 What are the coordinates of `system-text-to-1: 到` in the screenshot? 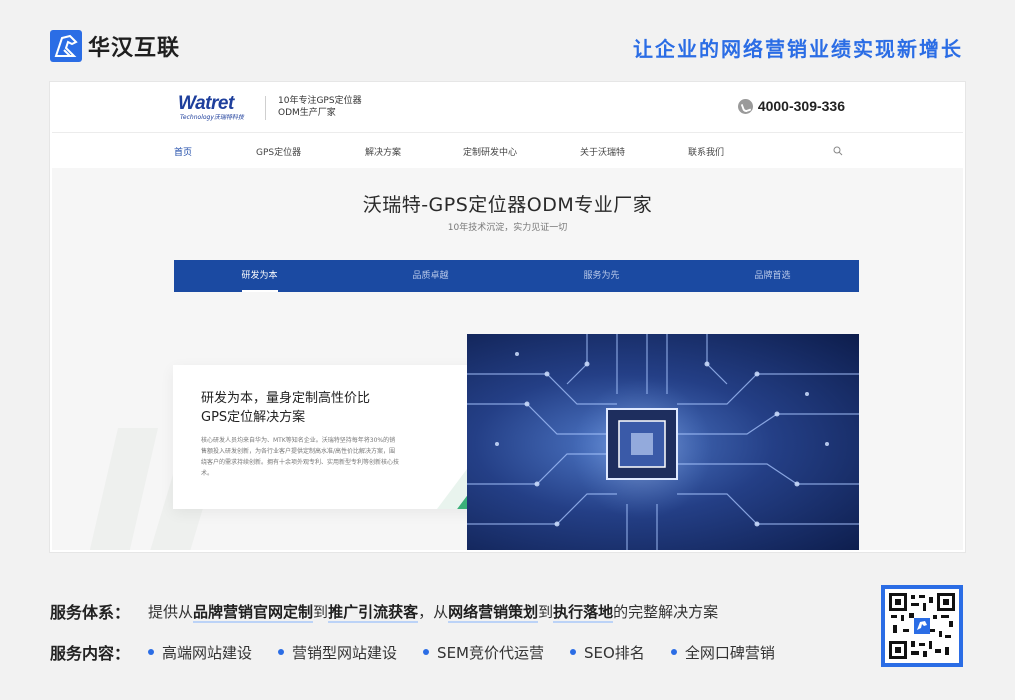 It's located at (321, 611).